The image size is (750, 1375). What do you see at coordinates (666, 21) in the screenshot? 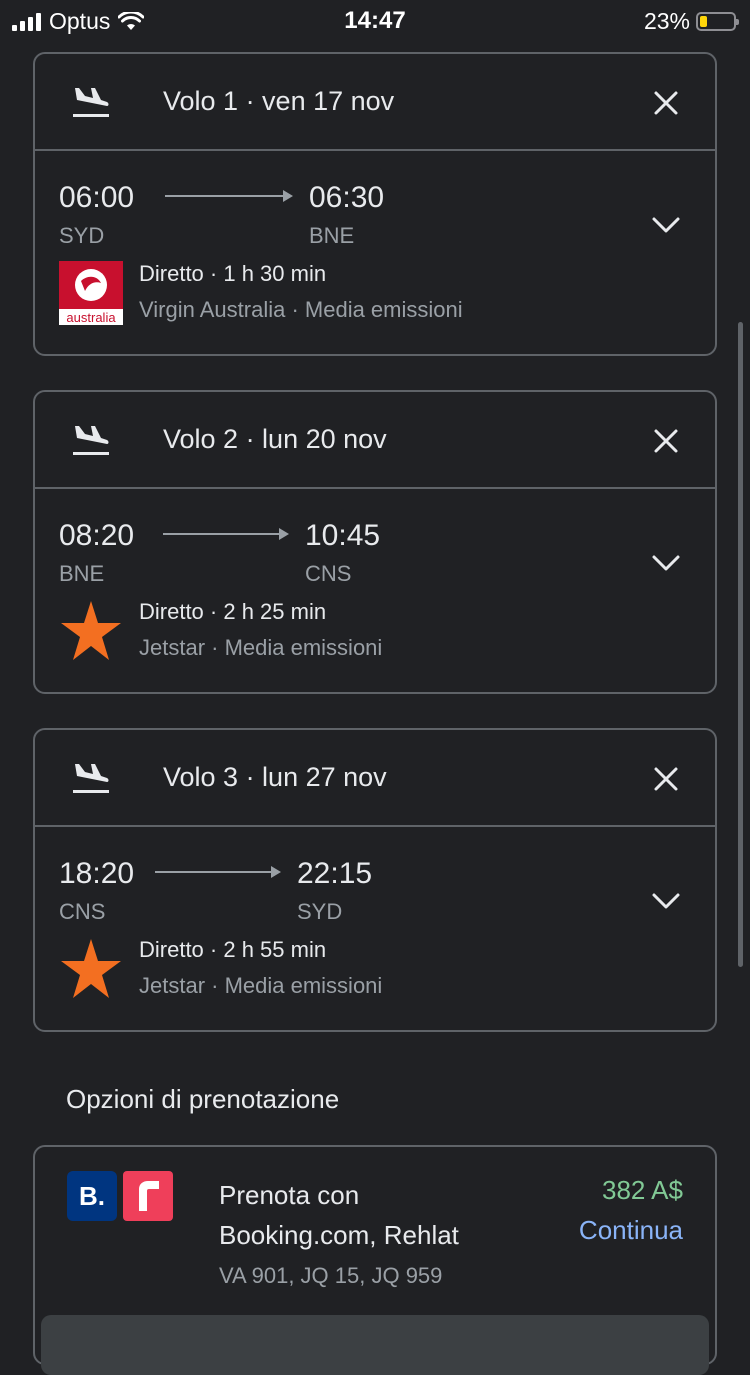
I see `battery-percent: 23%` at bounding box center [666, 21].